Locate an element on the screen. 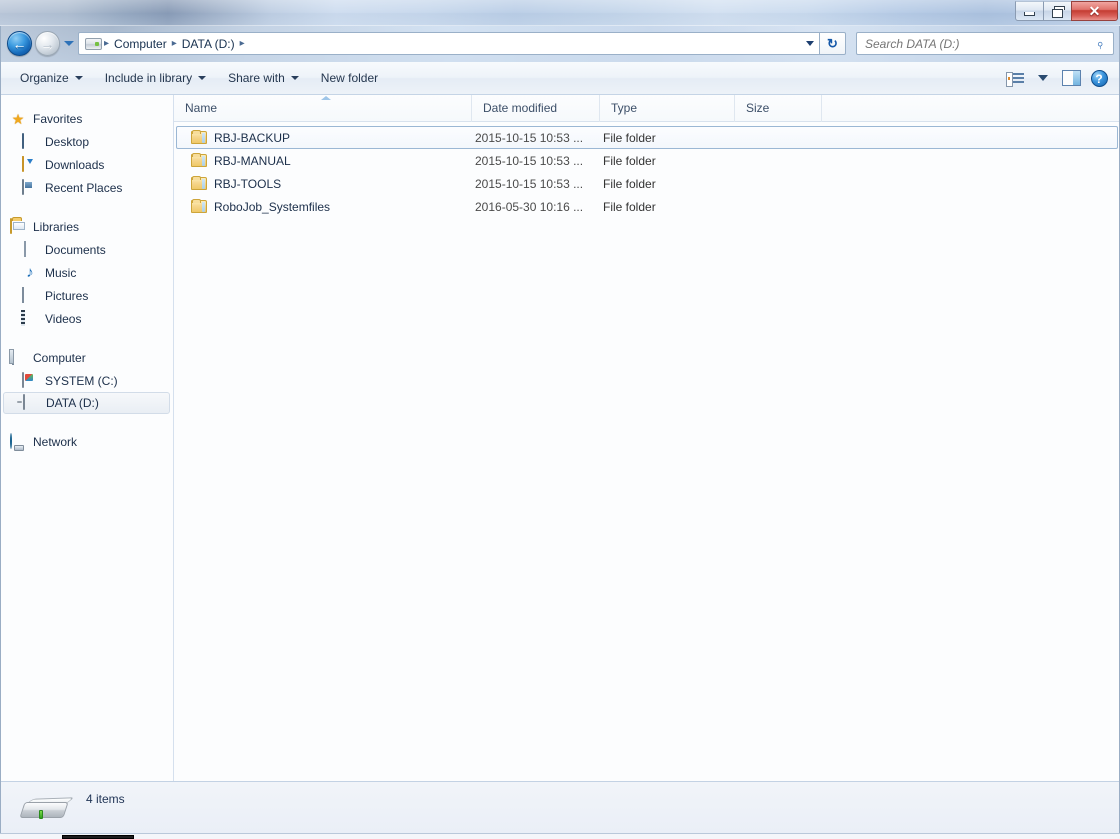 The width and height of the screenshot is (1120, 839). sidebar-label: Pictures is located at coordinates (67, 295).